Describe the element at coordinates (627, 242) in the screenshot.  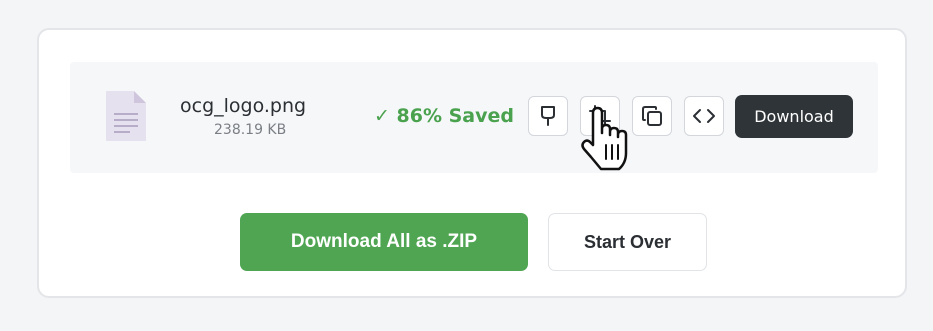
I see `start-over-button: Start Over` at that location.